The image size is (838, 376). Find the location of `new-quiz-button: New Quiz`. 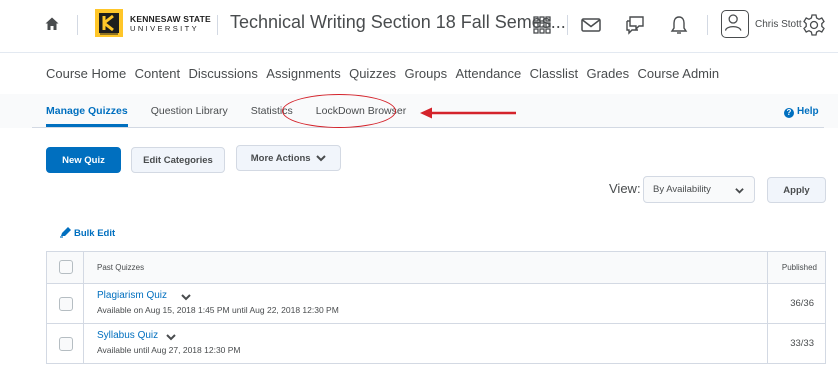

new-quiz-button: New Quiz is located at coordinates (83, 160).